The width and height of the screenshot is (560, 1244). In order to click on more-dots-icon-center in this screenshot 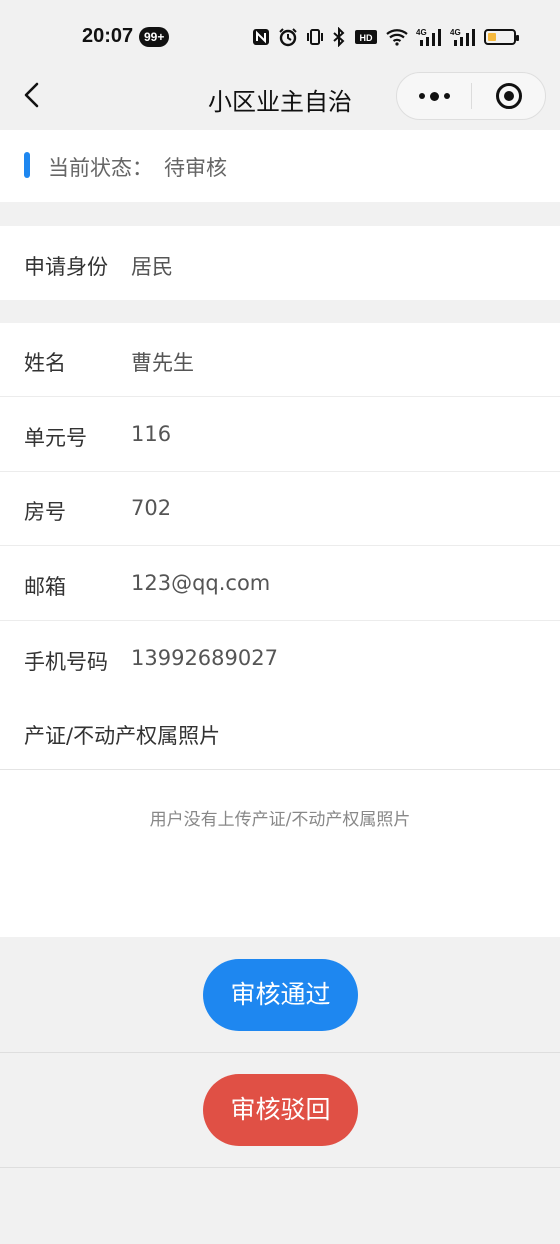, I will do `click(434, 96)`.